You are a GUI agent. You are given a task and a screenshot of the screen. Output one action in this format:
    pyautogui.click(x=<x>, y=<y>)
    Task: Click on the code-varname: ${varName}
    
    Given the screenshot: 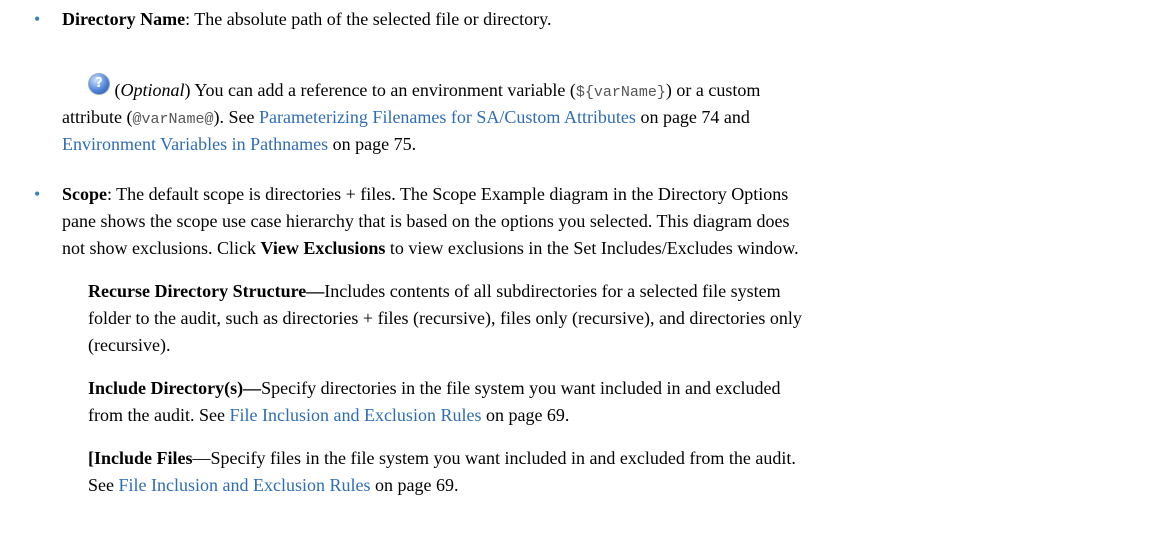 What is the action you would take?
    pyautogui.click(x=620, y=92)
    